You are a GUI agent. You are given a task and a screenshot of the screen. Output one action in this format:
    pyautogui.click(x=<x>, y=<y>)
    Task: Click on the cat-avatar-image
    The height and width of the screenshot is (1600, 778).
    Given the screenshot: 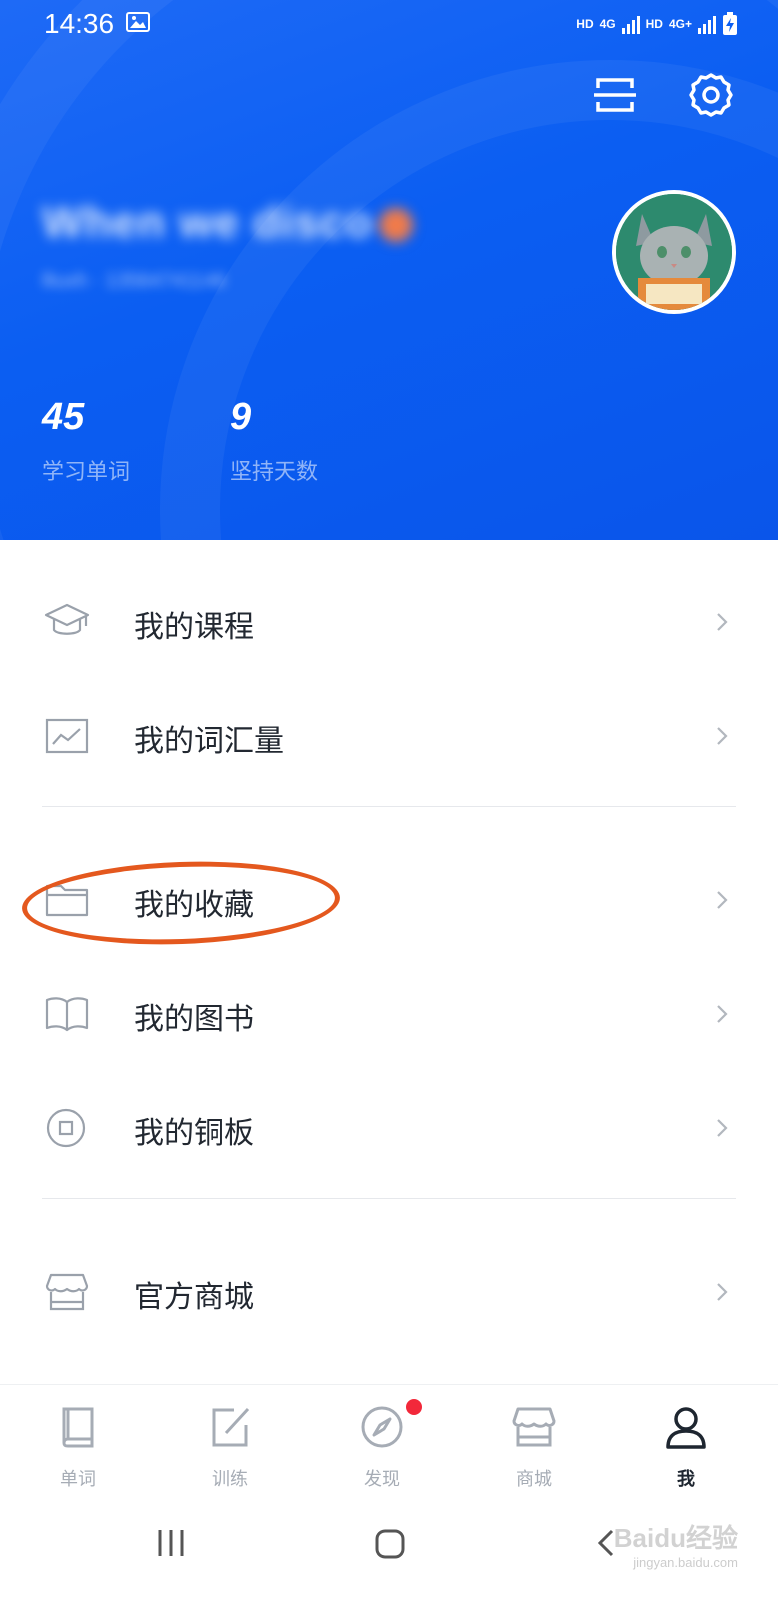 What is the action you would take?
    pyautogui.click(x=674, y=252)
    